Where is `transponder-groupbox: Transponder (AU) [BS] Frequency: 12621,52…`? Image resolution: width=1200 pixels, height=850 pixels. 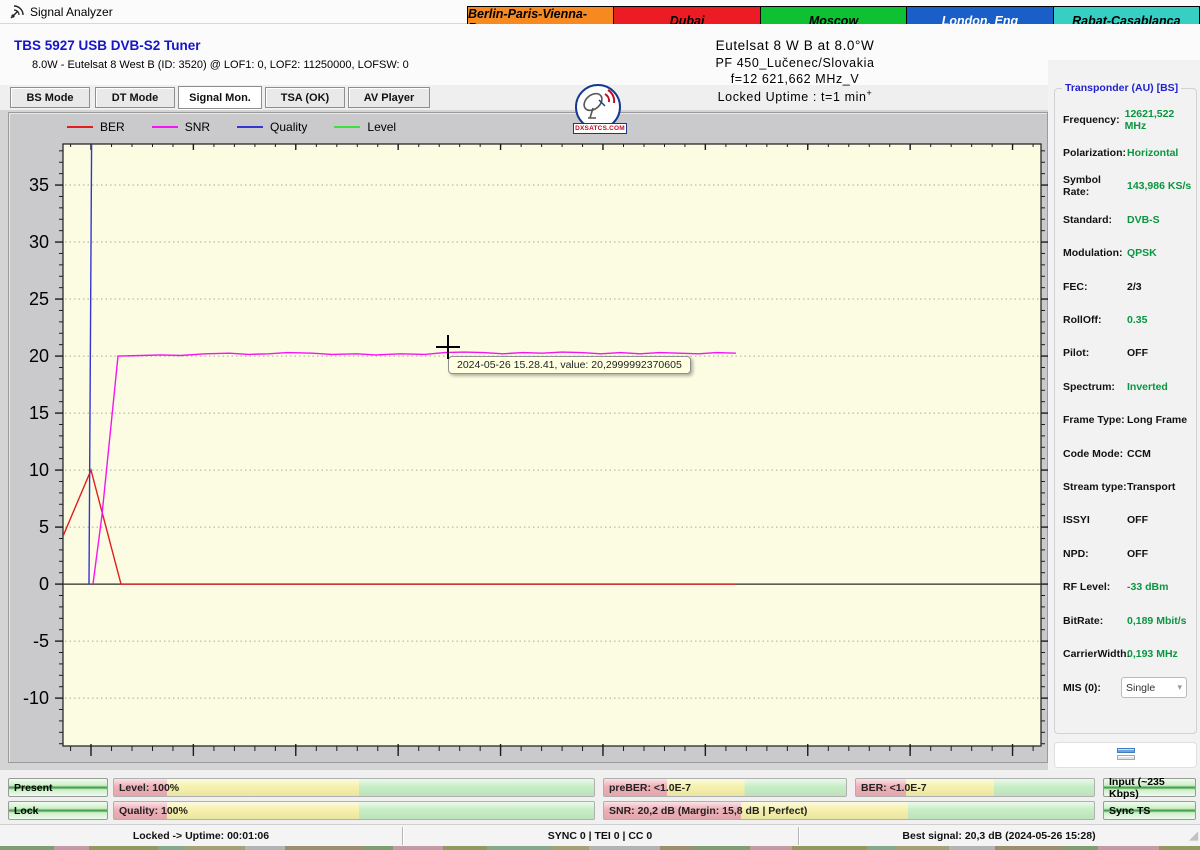
transponder-groupbox: Transponder (AU) [BS] Frequency: 12621,52… is located at coordinates (1125, 408).